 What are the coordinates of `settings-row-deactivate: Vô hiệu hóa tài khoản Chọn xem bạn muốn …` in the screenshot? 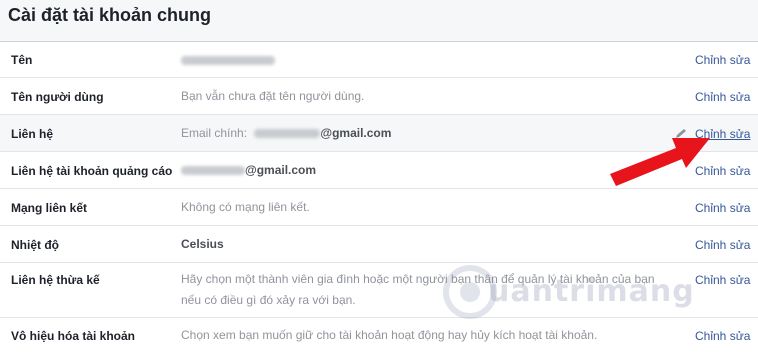 It's located at (379, 336).